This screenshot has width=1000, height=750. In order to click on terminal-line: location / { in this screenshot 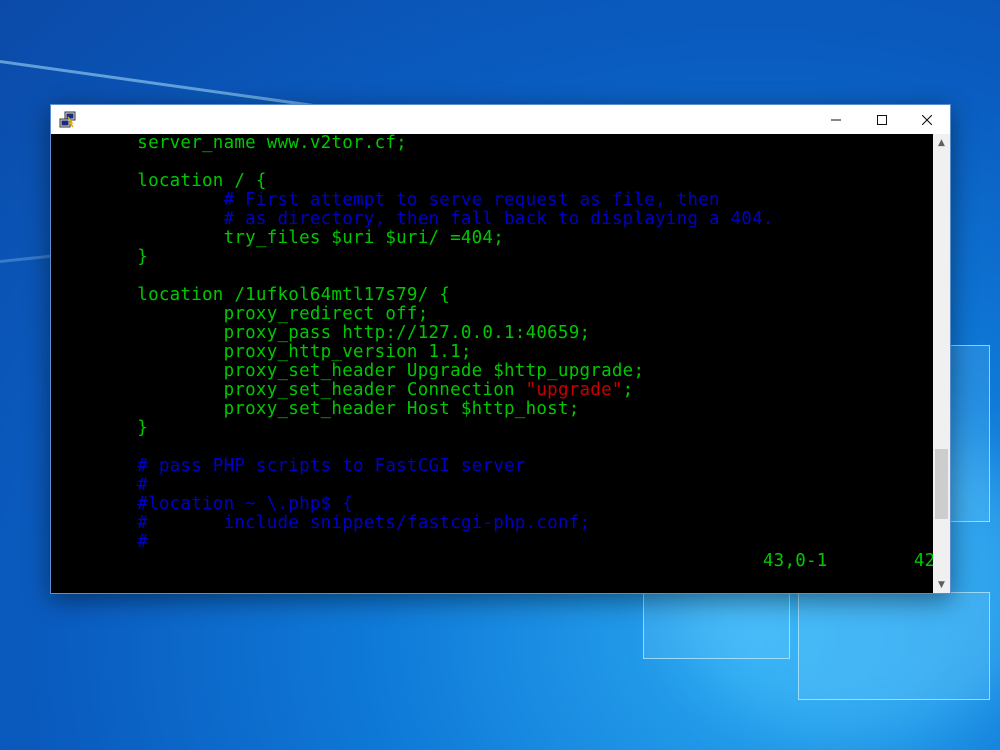, I will do `click(159, 181)`.